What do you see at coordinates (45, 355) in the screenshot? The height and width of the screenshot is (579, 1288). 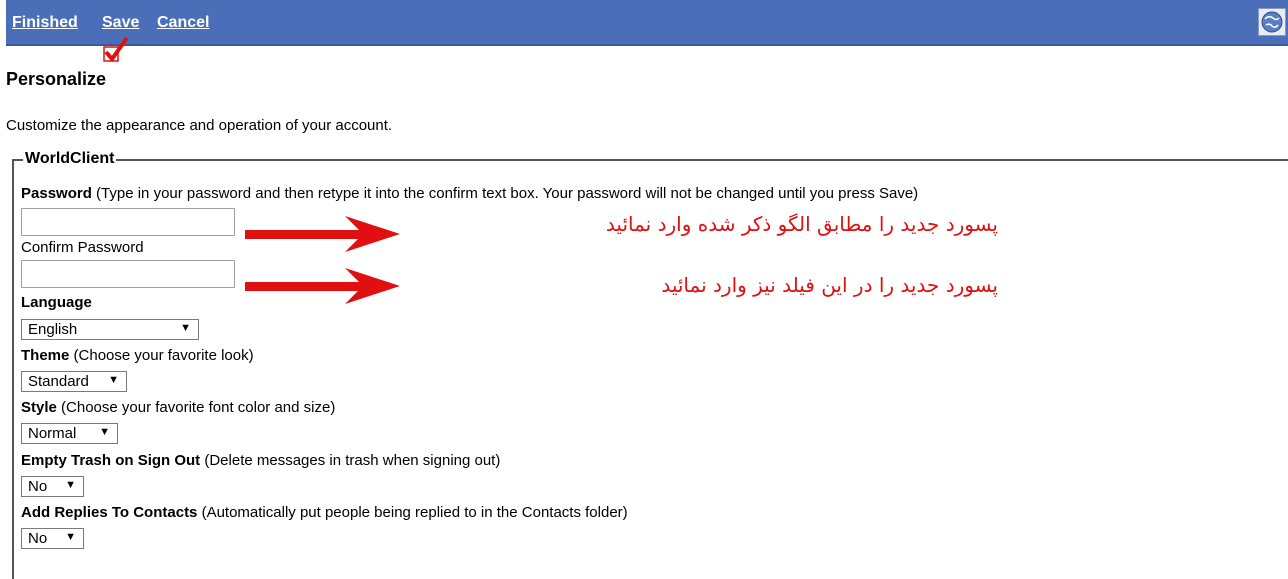 I see `theme-label: Theme` at bounding box center [45, 355].